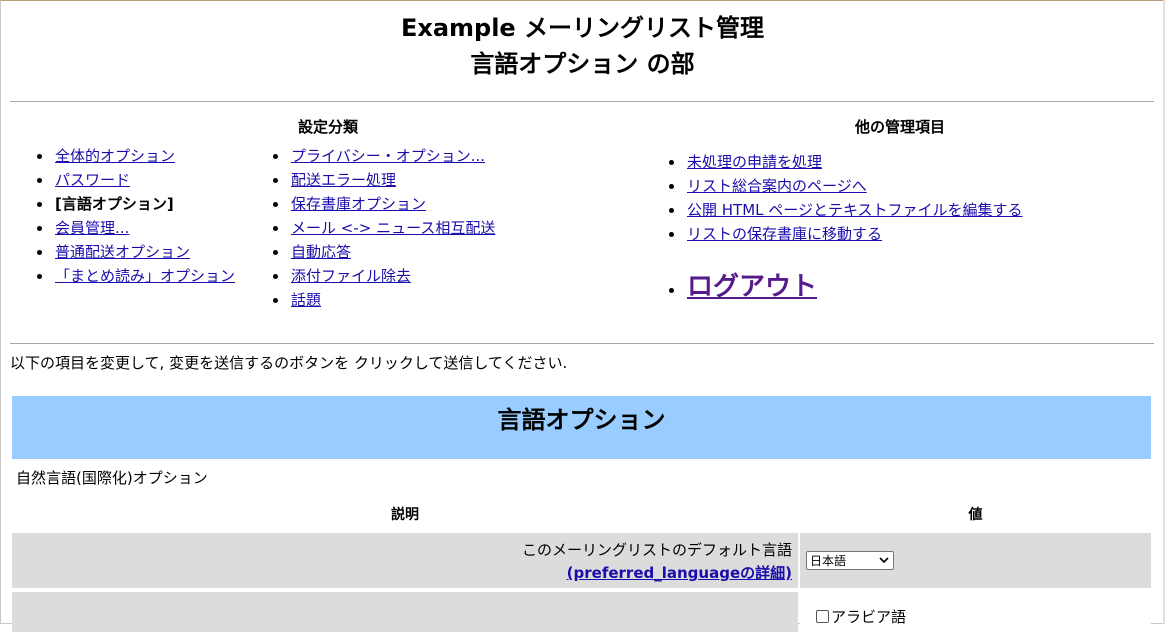 The height and width of the screenshot is (632, 1165). What do you see at coordinates (828, 561) in the screenshot?
I see `language-select-value: 日本語` at bounding box center [828, 561].